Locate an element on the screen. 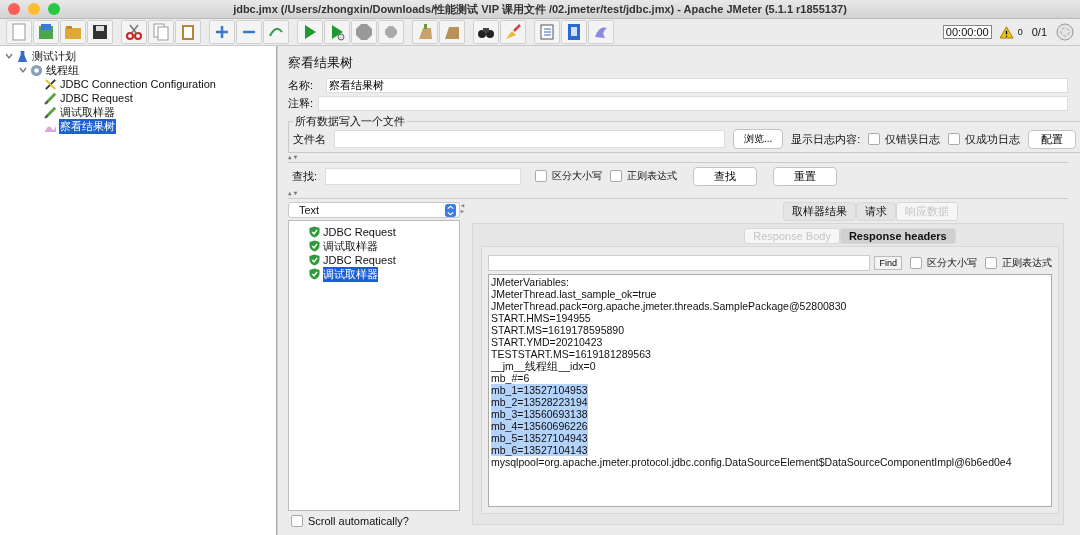  log-label: 显示日志内容: is located at coordinates (826, 139).